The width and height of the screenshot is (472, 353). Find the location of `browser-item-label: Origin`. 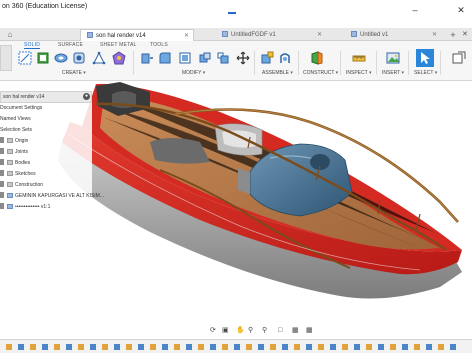

browser-item-label: Origin is located at coordinates (22, 141).